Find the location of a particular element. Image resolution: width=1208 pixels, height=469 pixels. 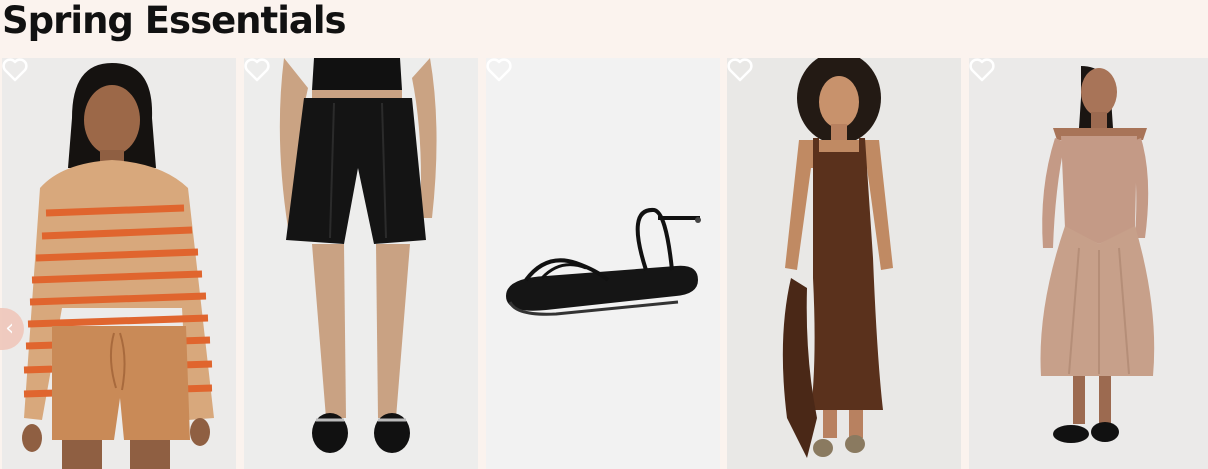

chevron-left-icon: ‹ is located at coordinates (9, 328).